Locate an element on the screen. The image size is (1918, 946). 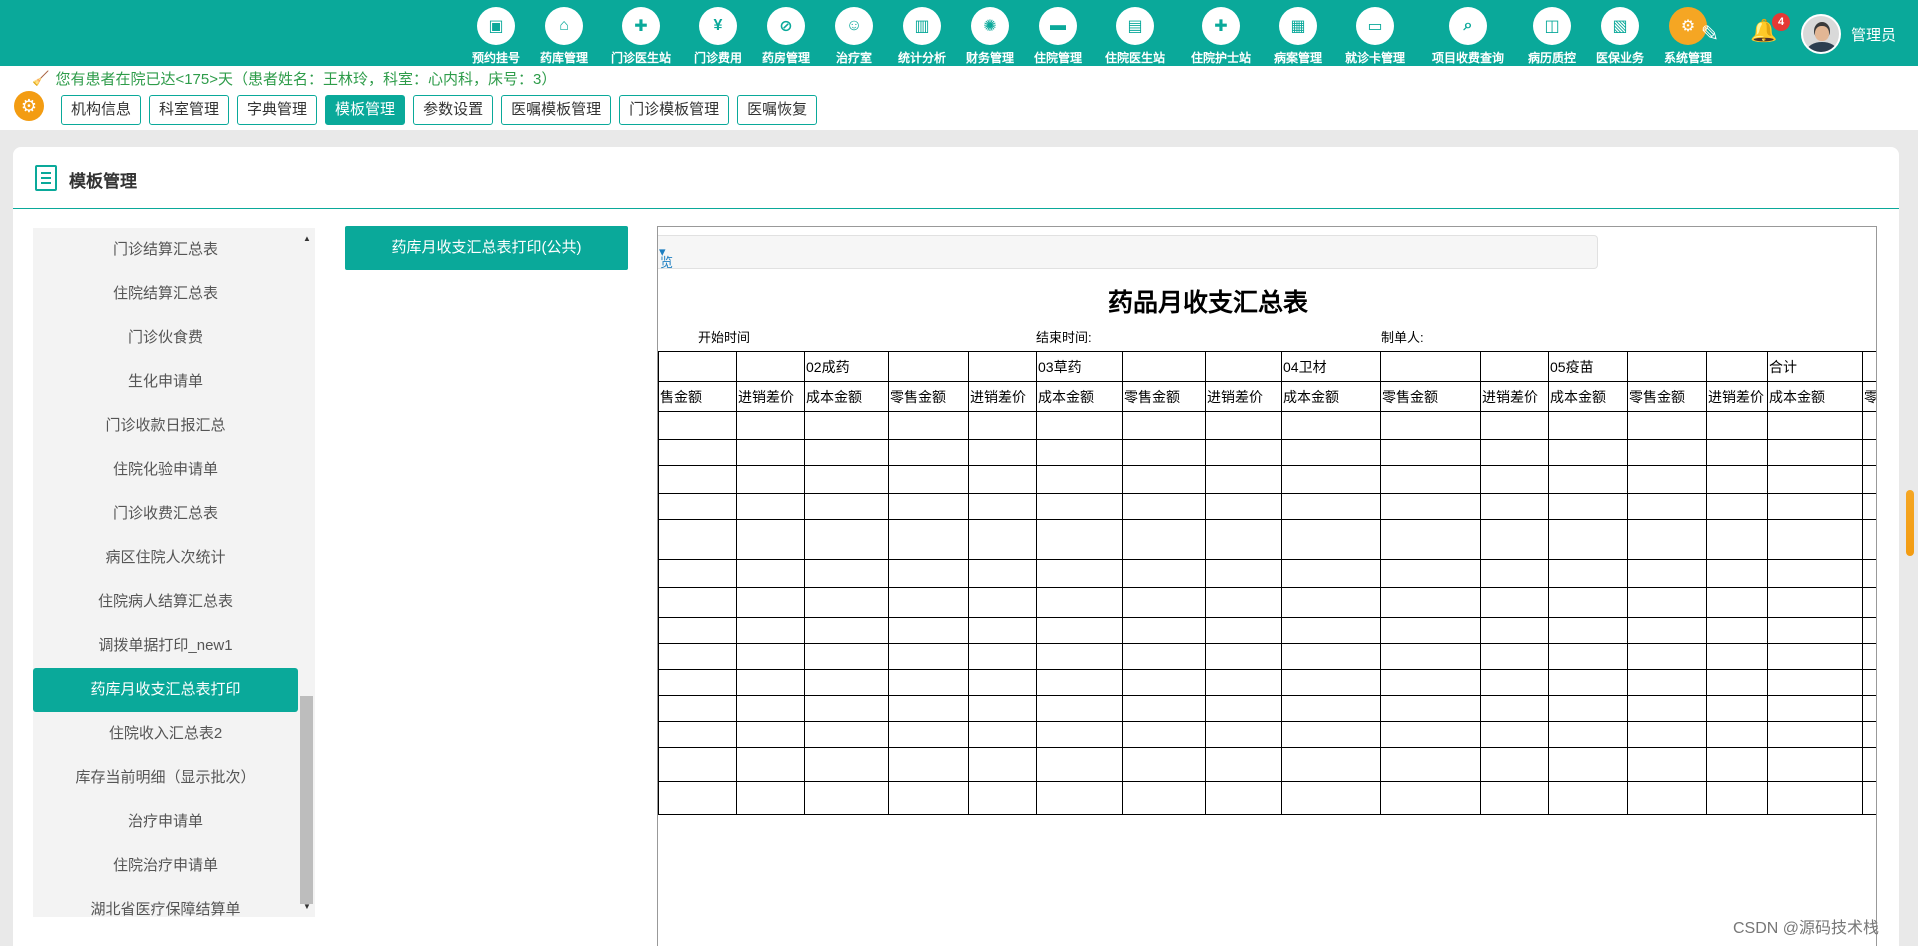
template-list-item: 门诊收款日报汇总 is located at coordinates (165, 426).